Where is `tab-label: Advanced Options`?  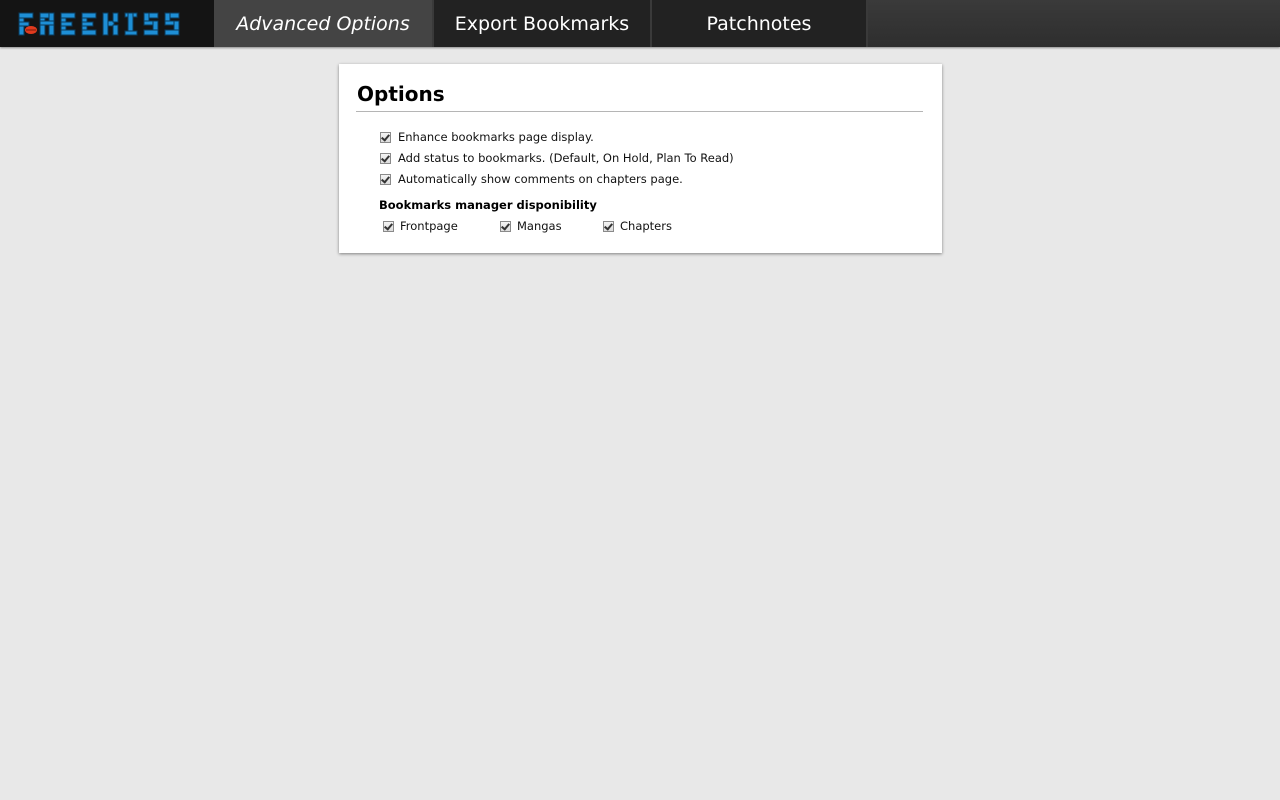 tab-label: Advanced Options is located at coordinates (323, 23).